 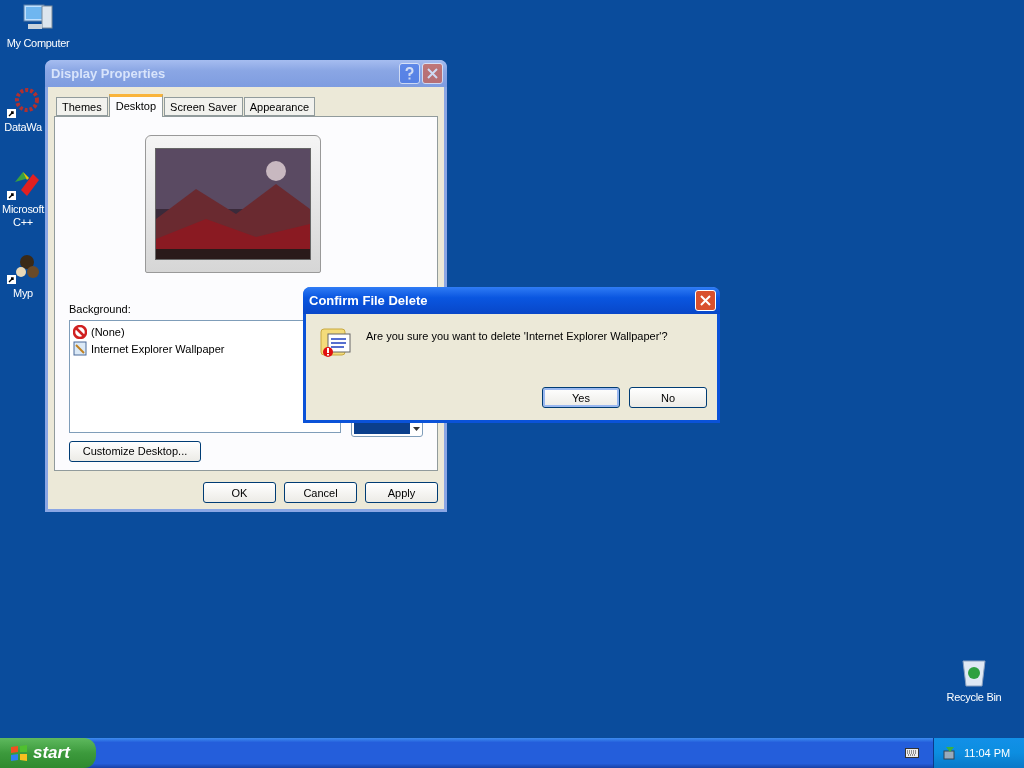 What do you see at coordinates (368, 300) in the screenshot?
I see `dialog-title: Confirm File Delete` at bounding box center [368, 300].